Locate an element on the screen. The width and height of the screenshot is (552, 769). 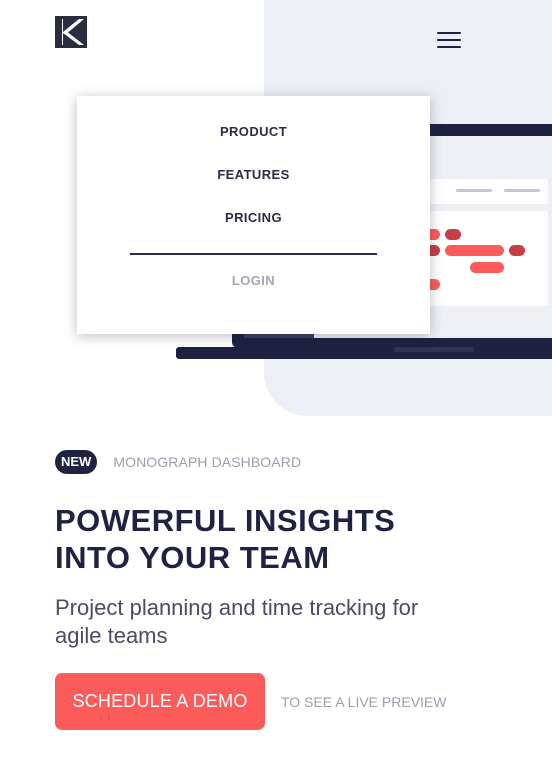
menu-item-features: FEATURES is located at coordinates (253, 174).